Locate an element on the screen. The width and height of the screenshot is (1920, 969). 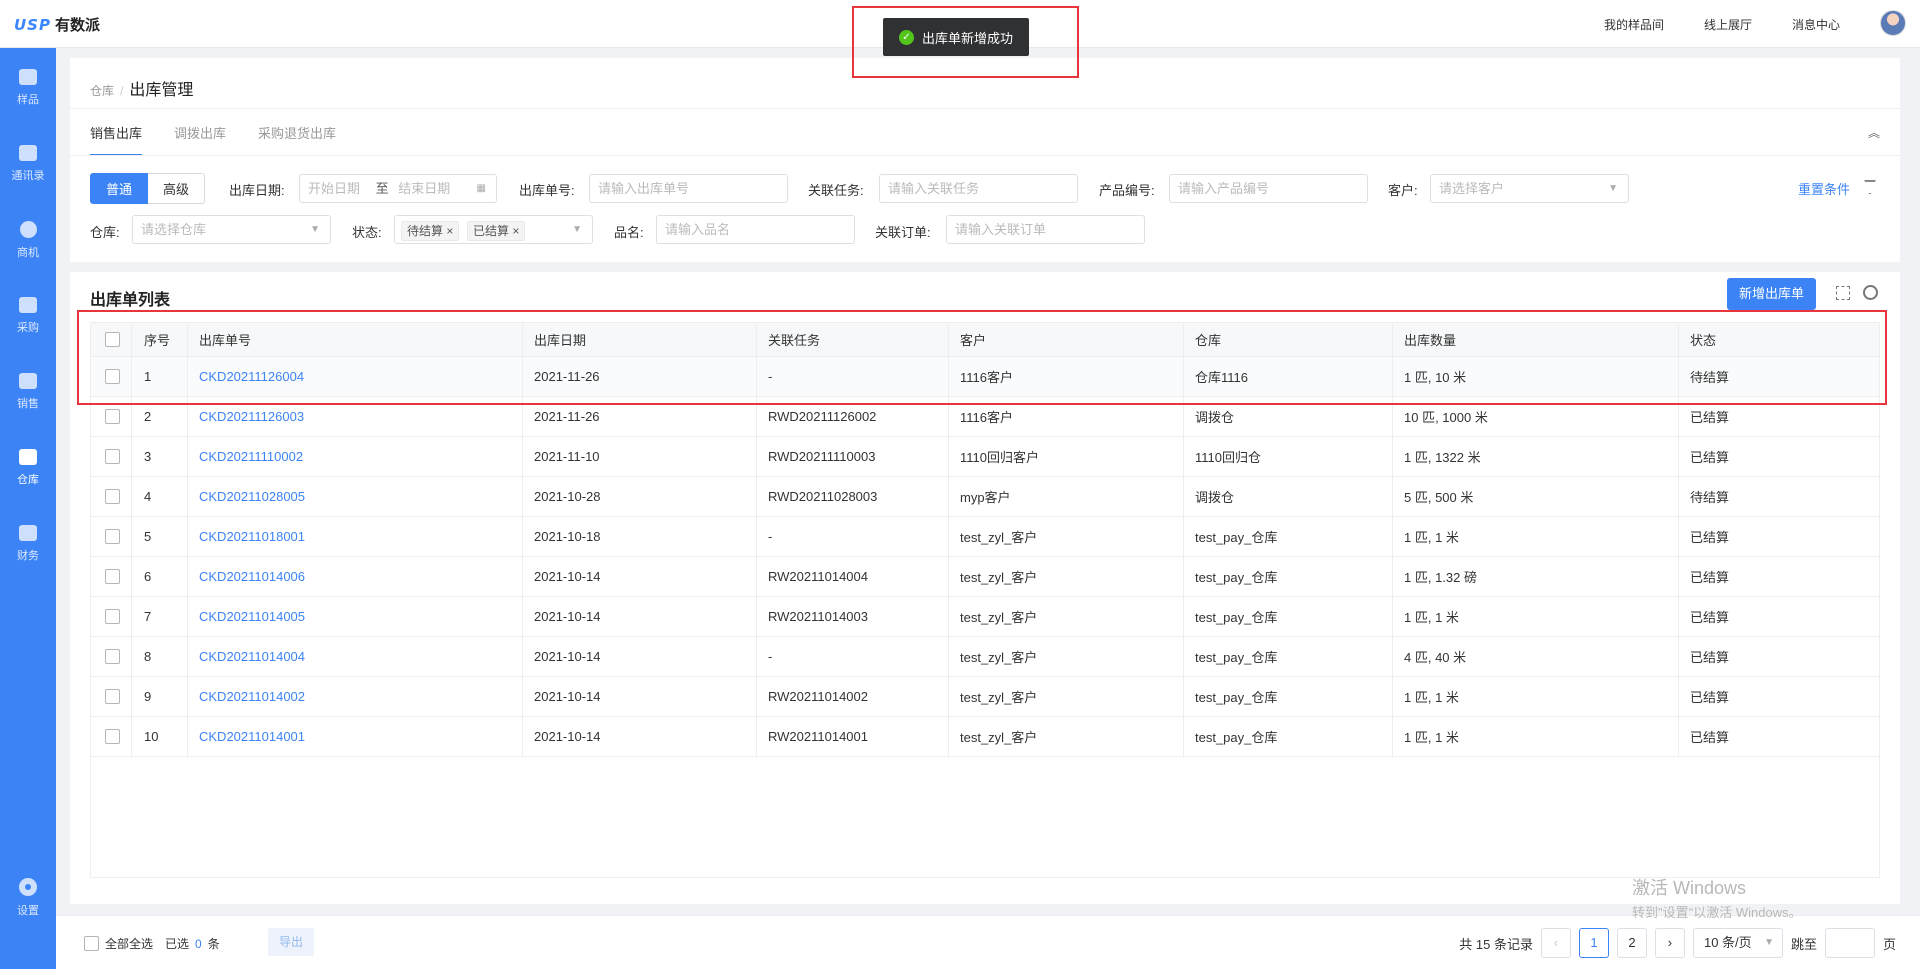
sidebar-item-label: 设置 is located at coordinates (28, 911).